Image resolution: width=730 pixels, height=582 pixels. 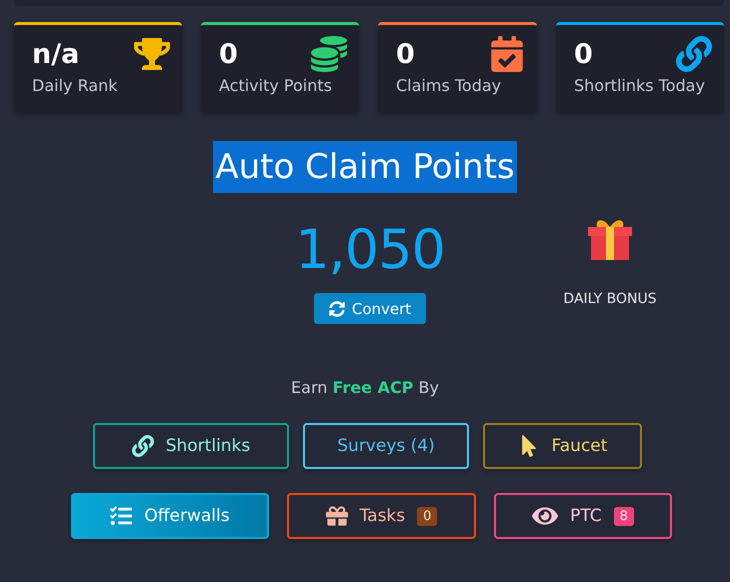 I want to click on daily-bonus-label: DAILY BONUS, so click(x=610, y=299).